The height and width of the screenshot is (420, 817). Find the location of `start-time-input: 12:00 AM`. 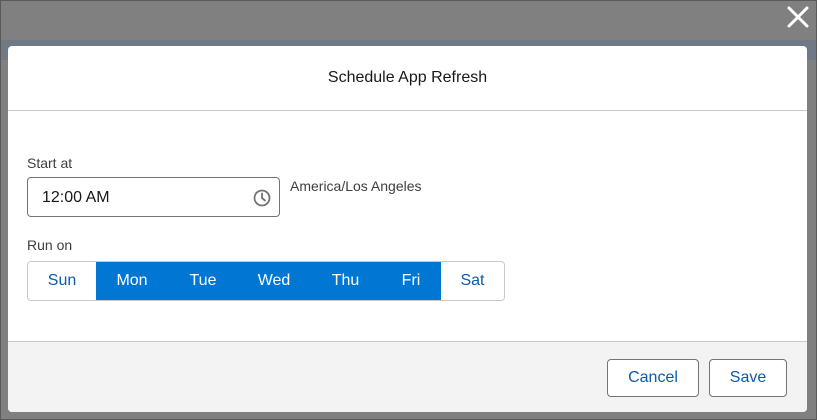

start-time-input: 12:00 AM is located at coordinates (153, 197).